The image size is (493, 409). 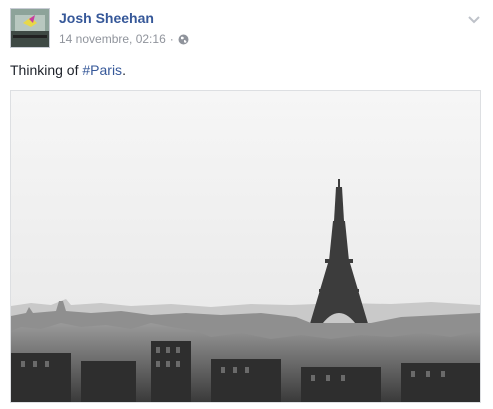 What do you see at coordinates (183, 39) in the screenshot?
I see `globe-icon` at bounding box center [183, 39].